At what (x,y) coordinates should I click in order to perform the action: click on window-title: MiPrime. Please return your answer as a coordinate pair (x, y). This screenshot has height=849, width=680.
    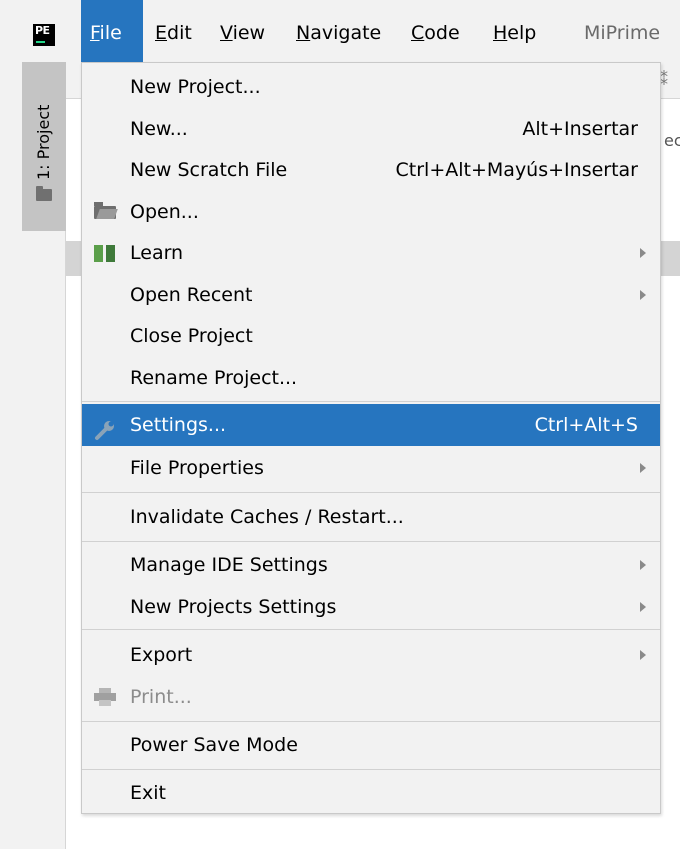
    Looking at the image, I should click on (622, 33).